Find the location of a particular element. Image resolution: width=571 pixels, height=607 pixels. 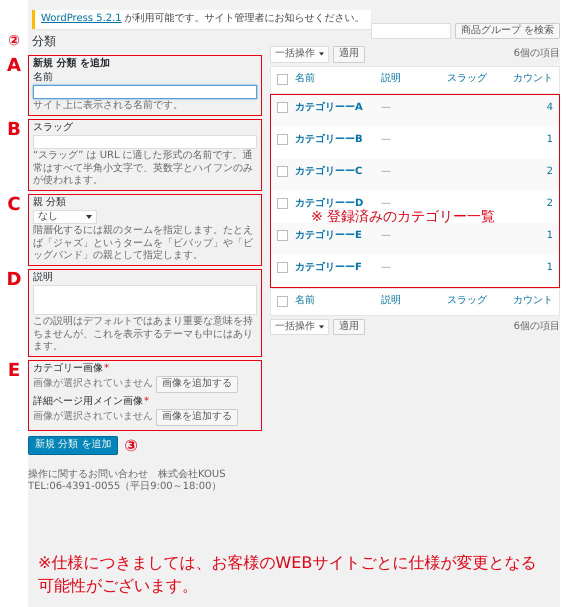

contact-footer: 操作に関するお問い合わせ 株式会社KOUS TEL:06-4391-0055（平日9:00～18:00） is located at coordinates (145, 481).